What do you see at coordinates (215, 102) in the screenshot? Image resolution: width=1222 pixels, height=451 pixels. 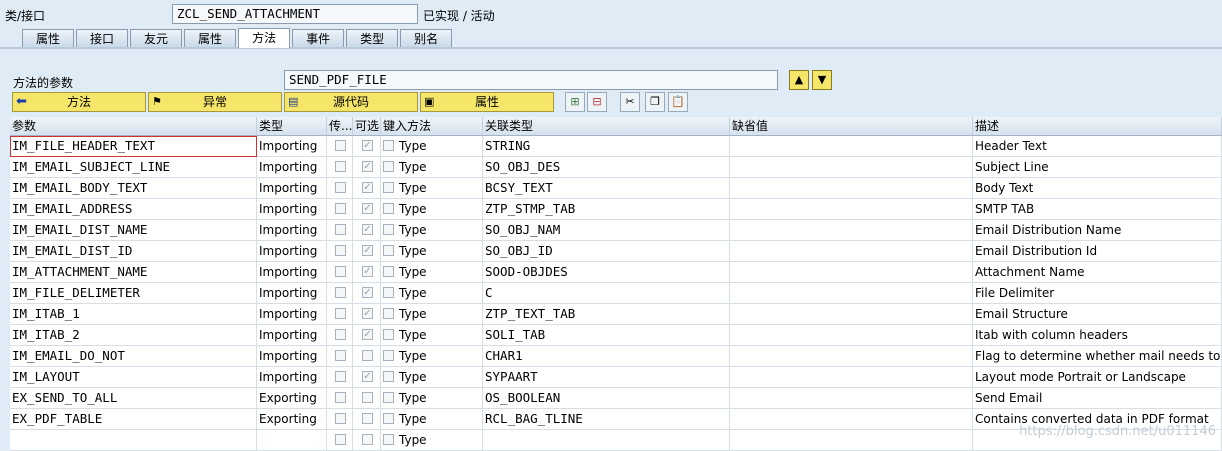 I see `exceptions-button: ⚑ 异常` at bounding box center [215, 102].